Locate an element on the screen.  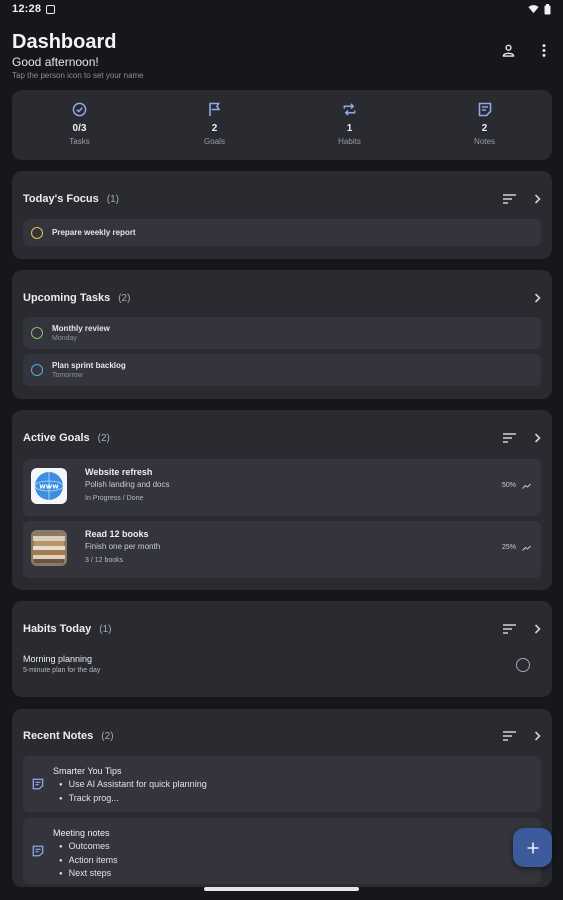
plus-icon is located at coordinates (532, 847).